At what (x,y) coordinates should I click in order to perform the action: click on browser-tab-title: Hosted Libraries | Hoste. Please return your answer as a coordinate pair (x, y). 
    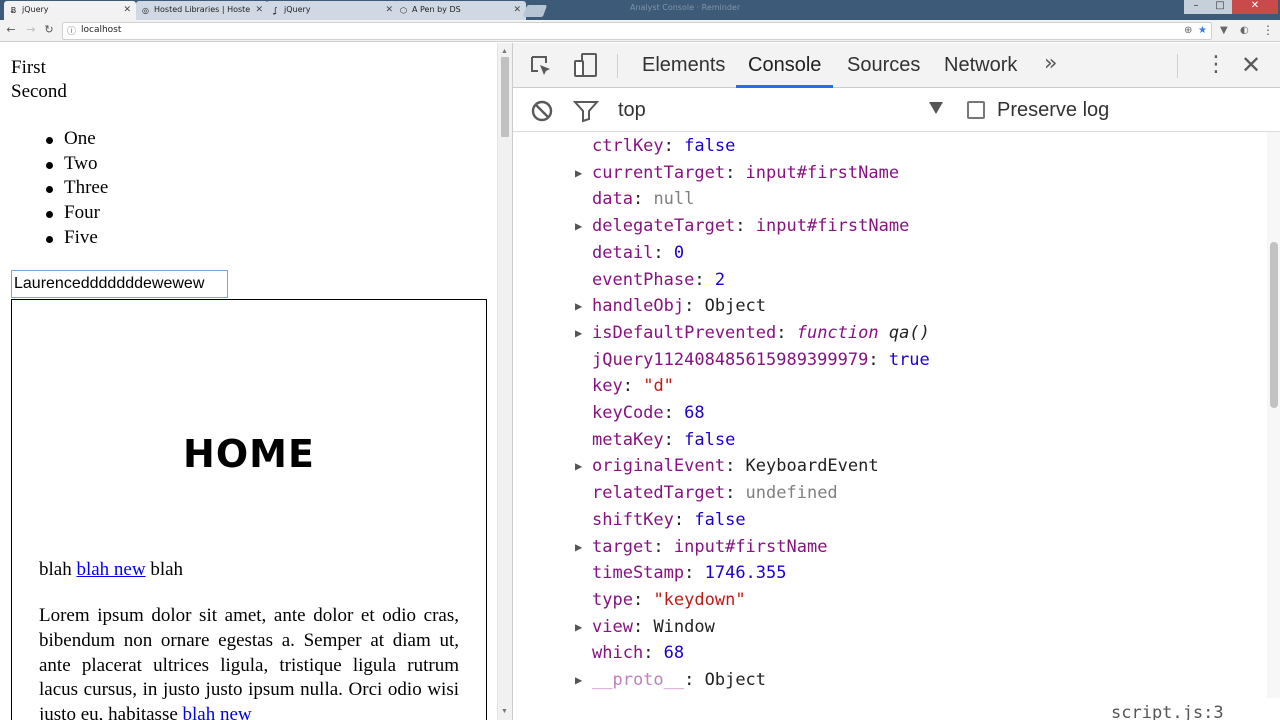
    Looking at the image, I should click on (202, 9).